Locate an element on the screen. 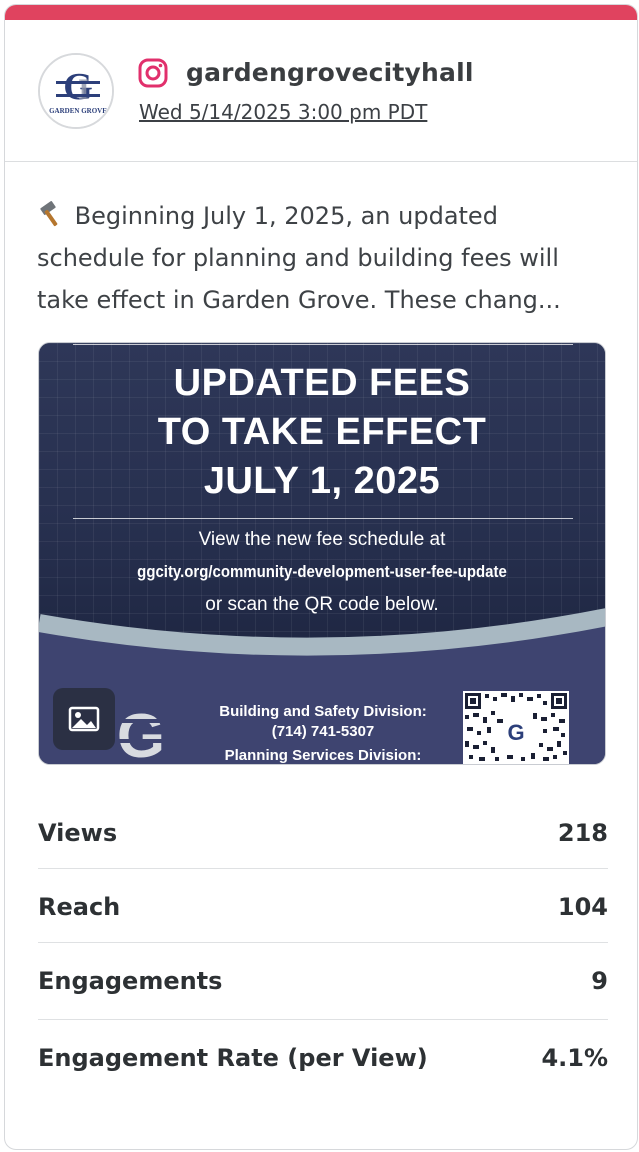 The image size is (639, 1152). stat-label: Views is located at coordinates (78, 833).